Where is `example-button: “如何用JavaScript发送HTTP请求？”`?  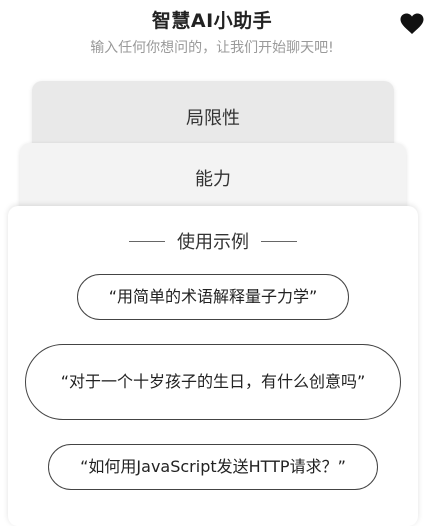
example-button: “如何用JavaScript发送HTTP请求？” is located at coordinates (213, 467).